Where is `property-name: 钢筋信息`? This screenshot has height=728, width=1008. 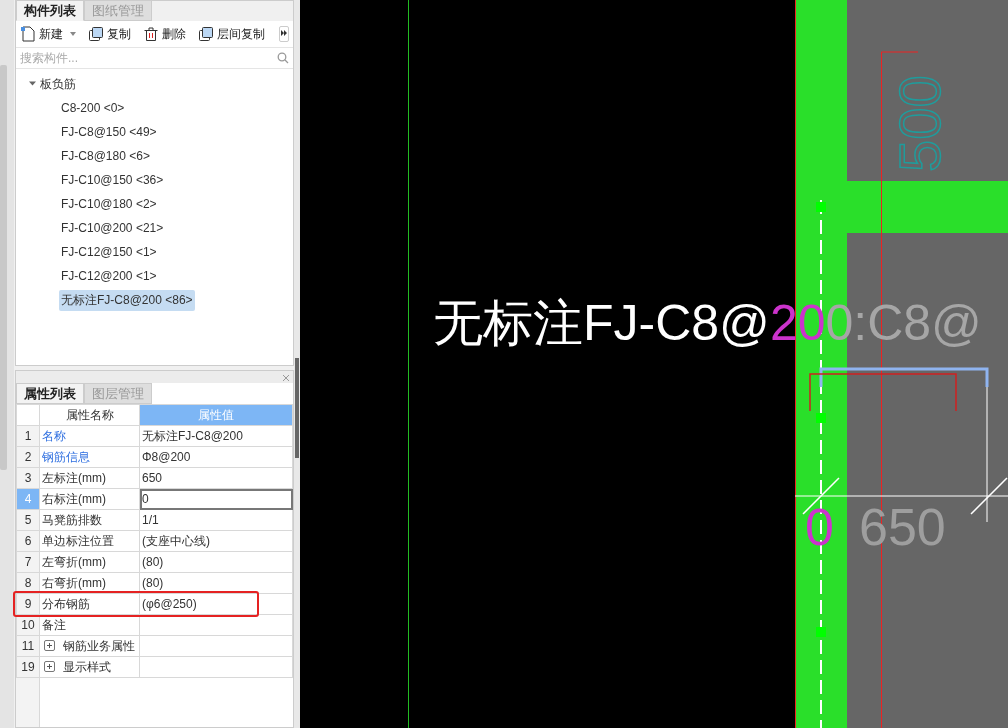
property-name: 钢筋信息 is located at coordinates (89, 457).